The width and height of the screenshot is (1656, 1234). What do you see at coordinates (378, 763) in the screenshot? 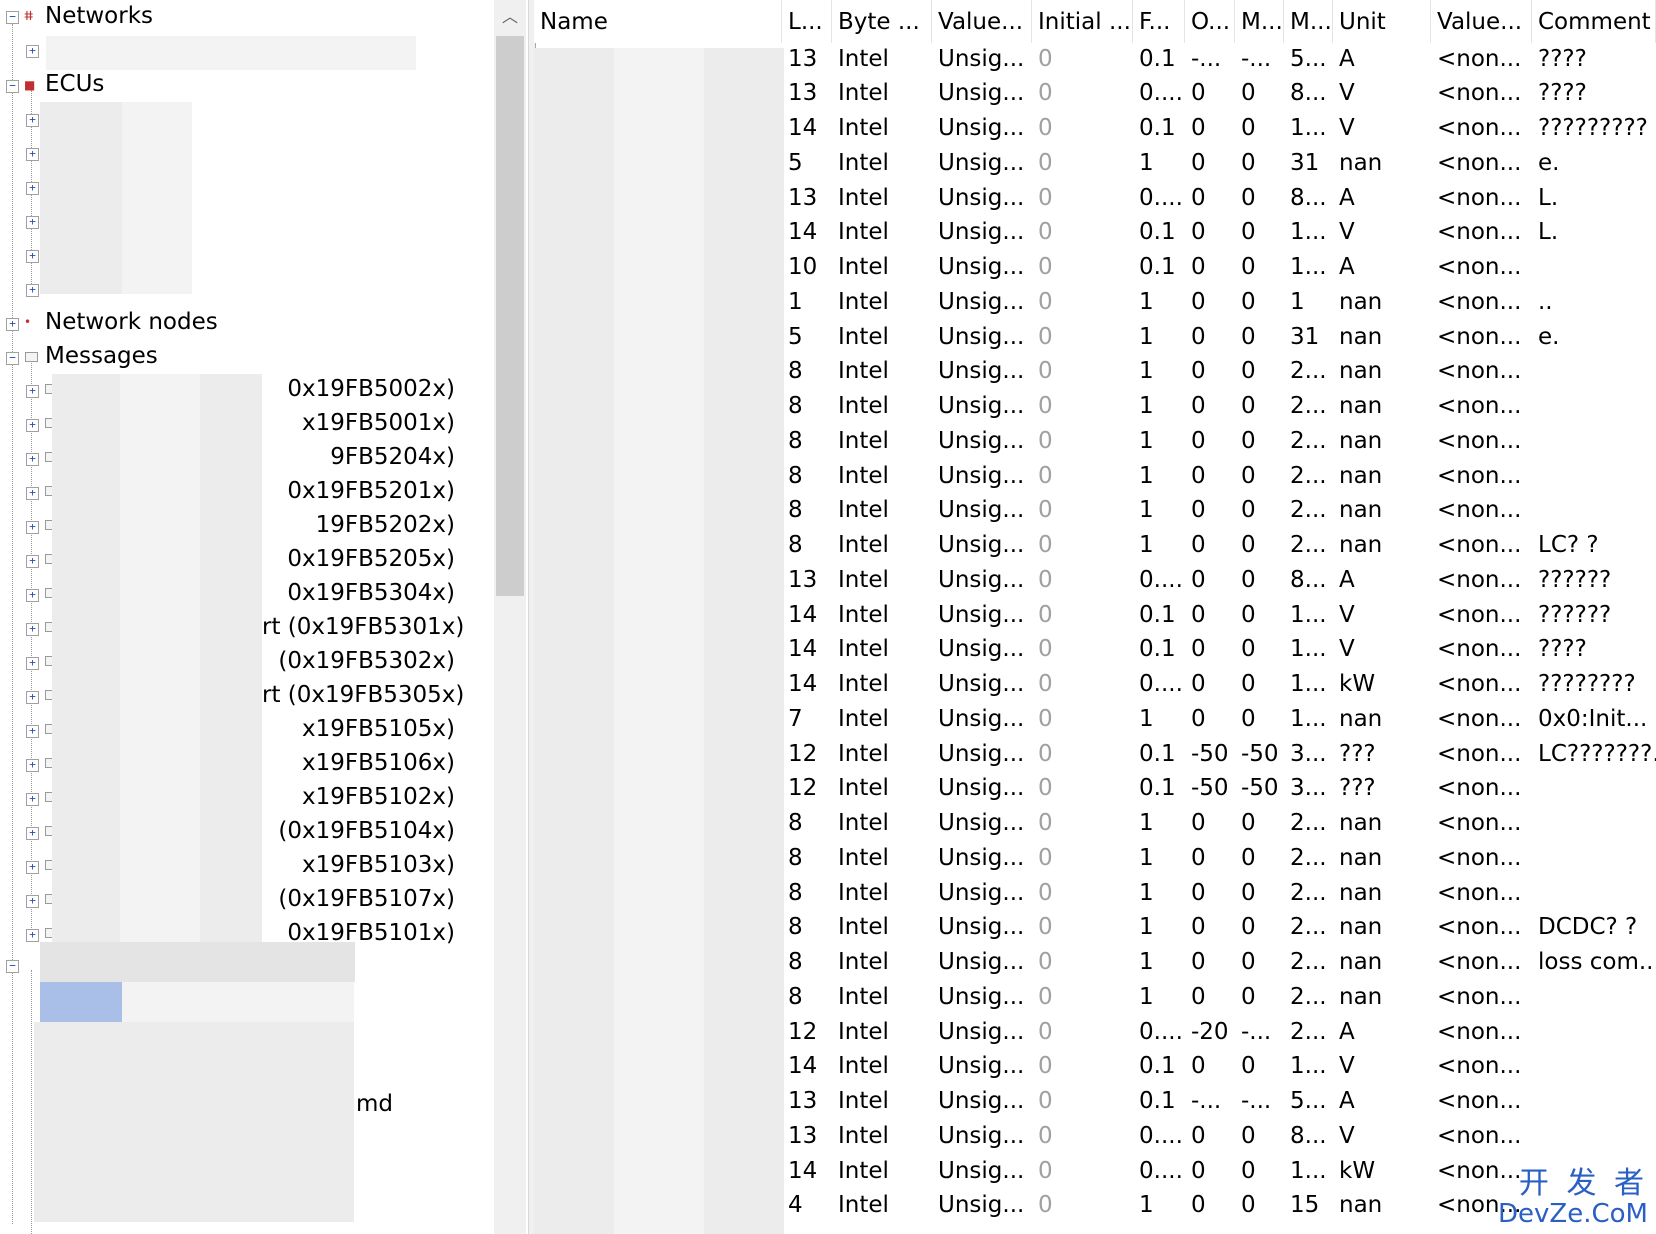
I see `tree-message-item: x19FB5106x)` at bounding box center [378, 763].